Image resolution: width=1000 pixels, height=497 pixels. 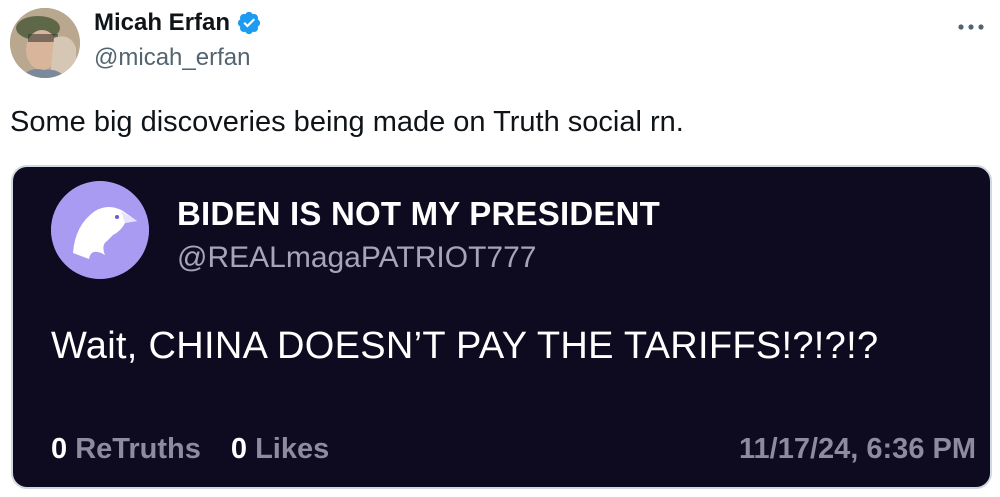 I want to click on embedded-post-timestamp: 11/17/24, 6:36 PM, so click(x=857, y=449).